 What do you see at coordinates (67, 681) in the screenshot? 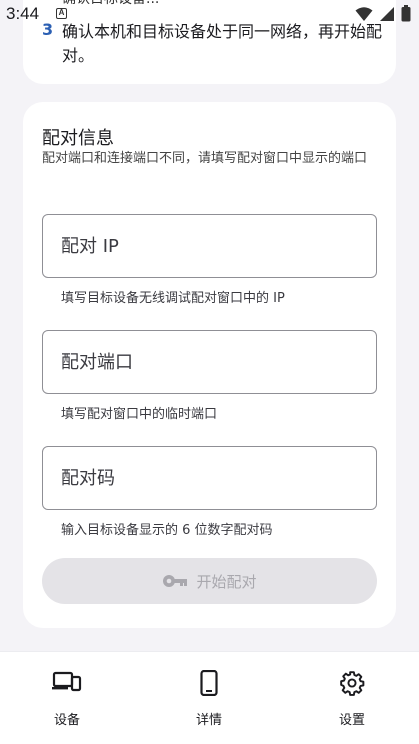
I see `devices-icon` at bounding box center [67, 681].